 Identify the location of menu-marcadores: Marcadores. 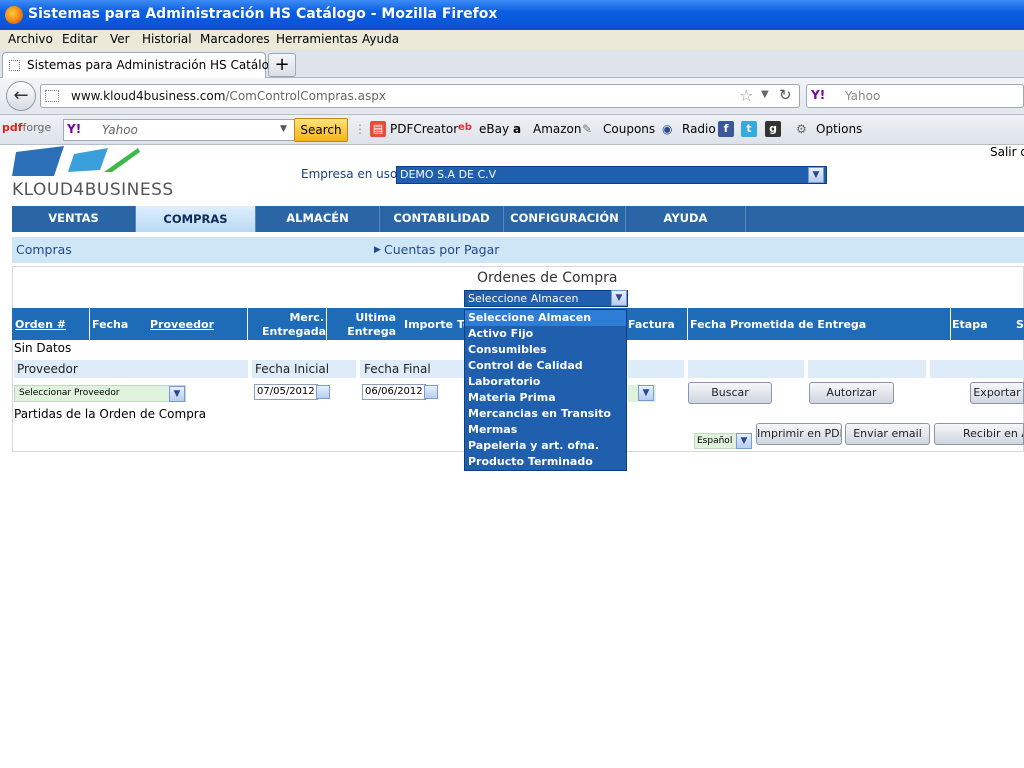
(235, 39).